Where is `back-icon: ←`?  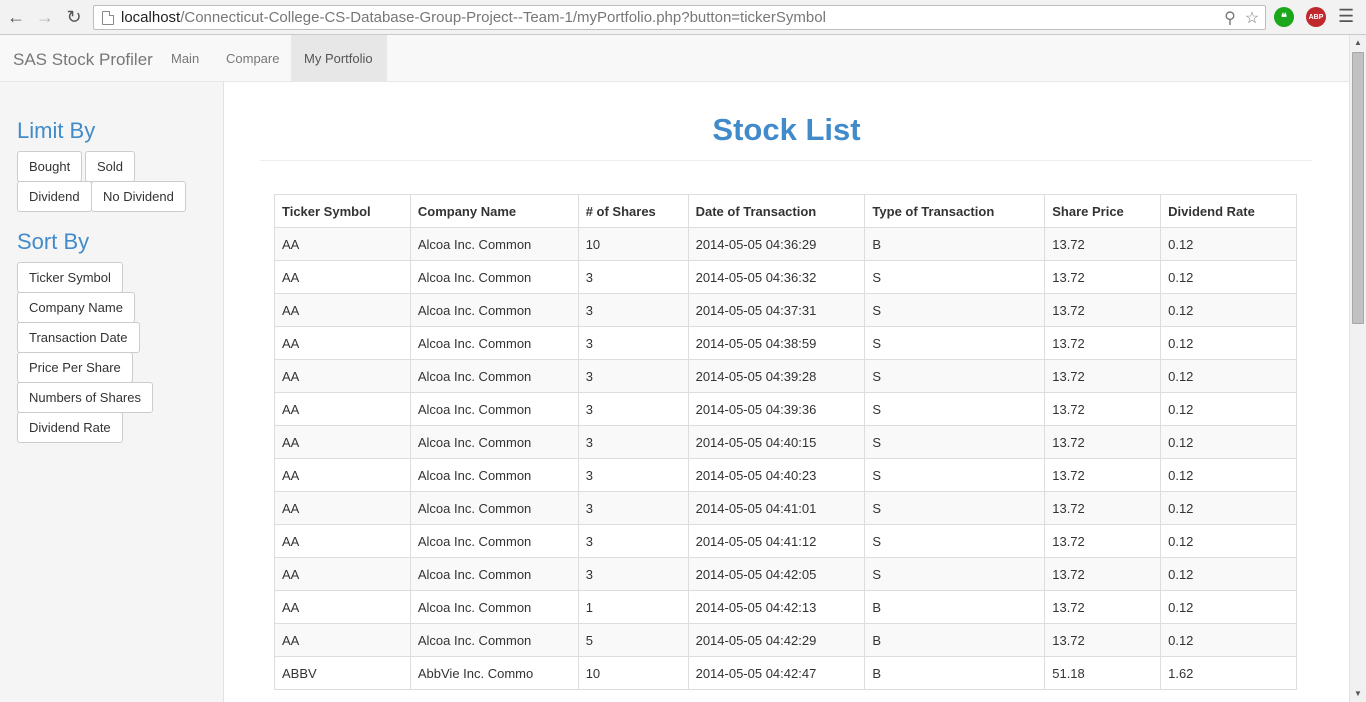
back-icon: ← is located at coordinates (16, 17).